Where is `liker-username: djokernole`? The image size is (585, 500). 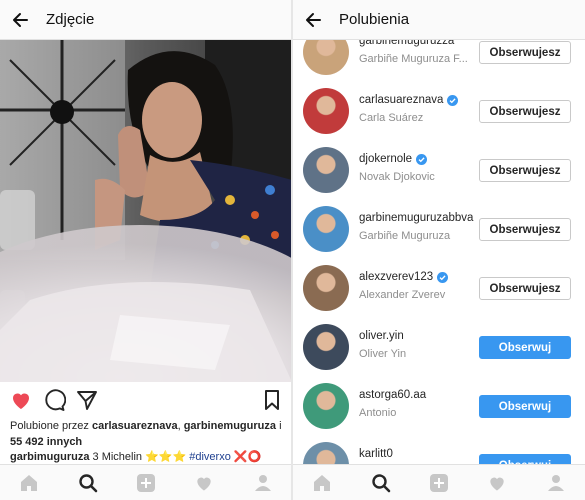
liker-username: djokernole is located at coordinates (393, 159).